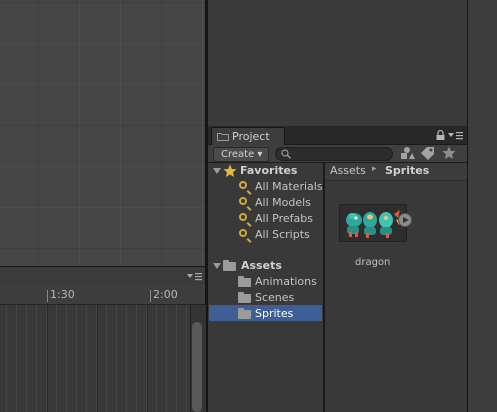 This screenshot has width=497, height=412. I want to click on assets-folder-label: Assets, so click(261, 265).